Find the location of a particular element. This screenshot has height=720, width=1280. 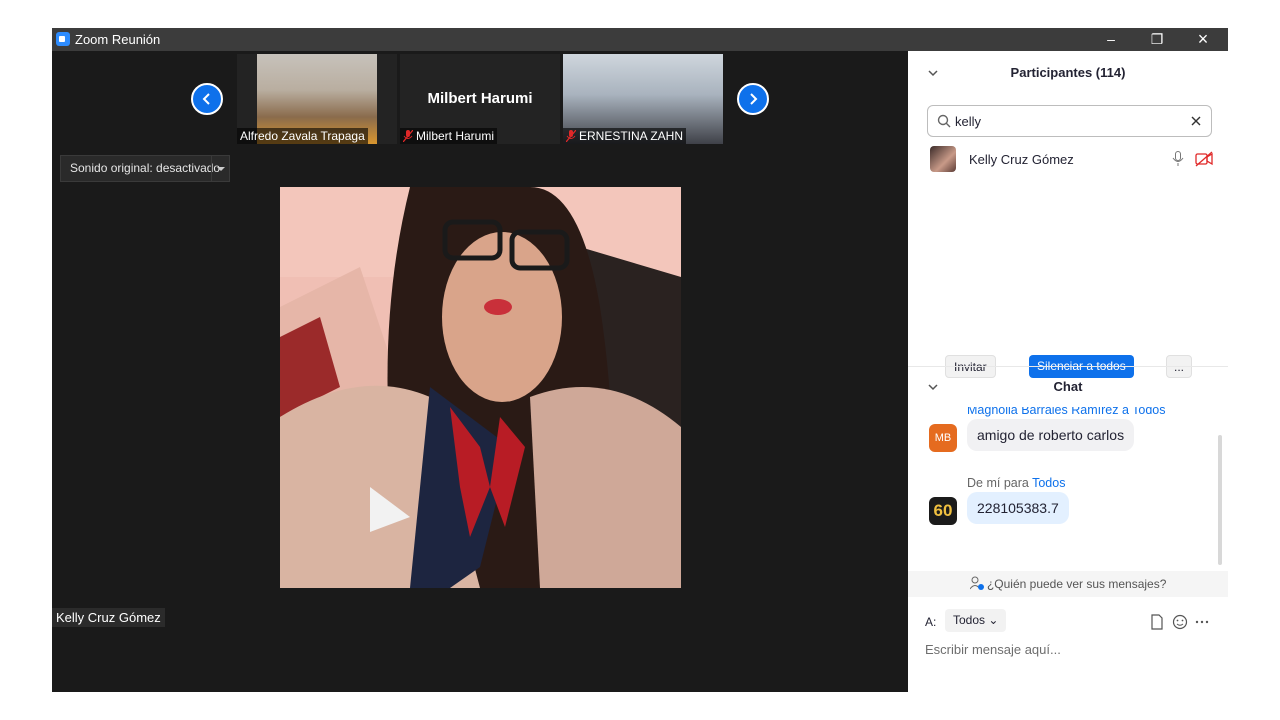

emoji-icon is located at coordinates (1180, 622).